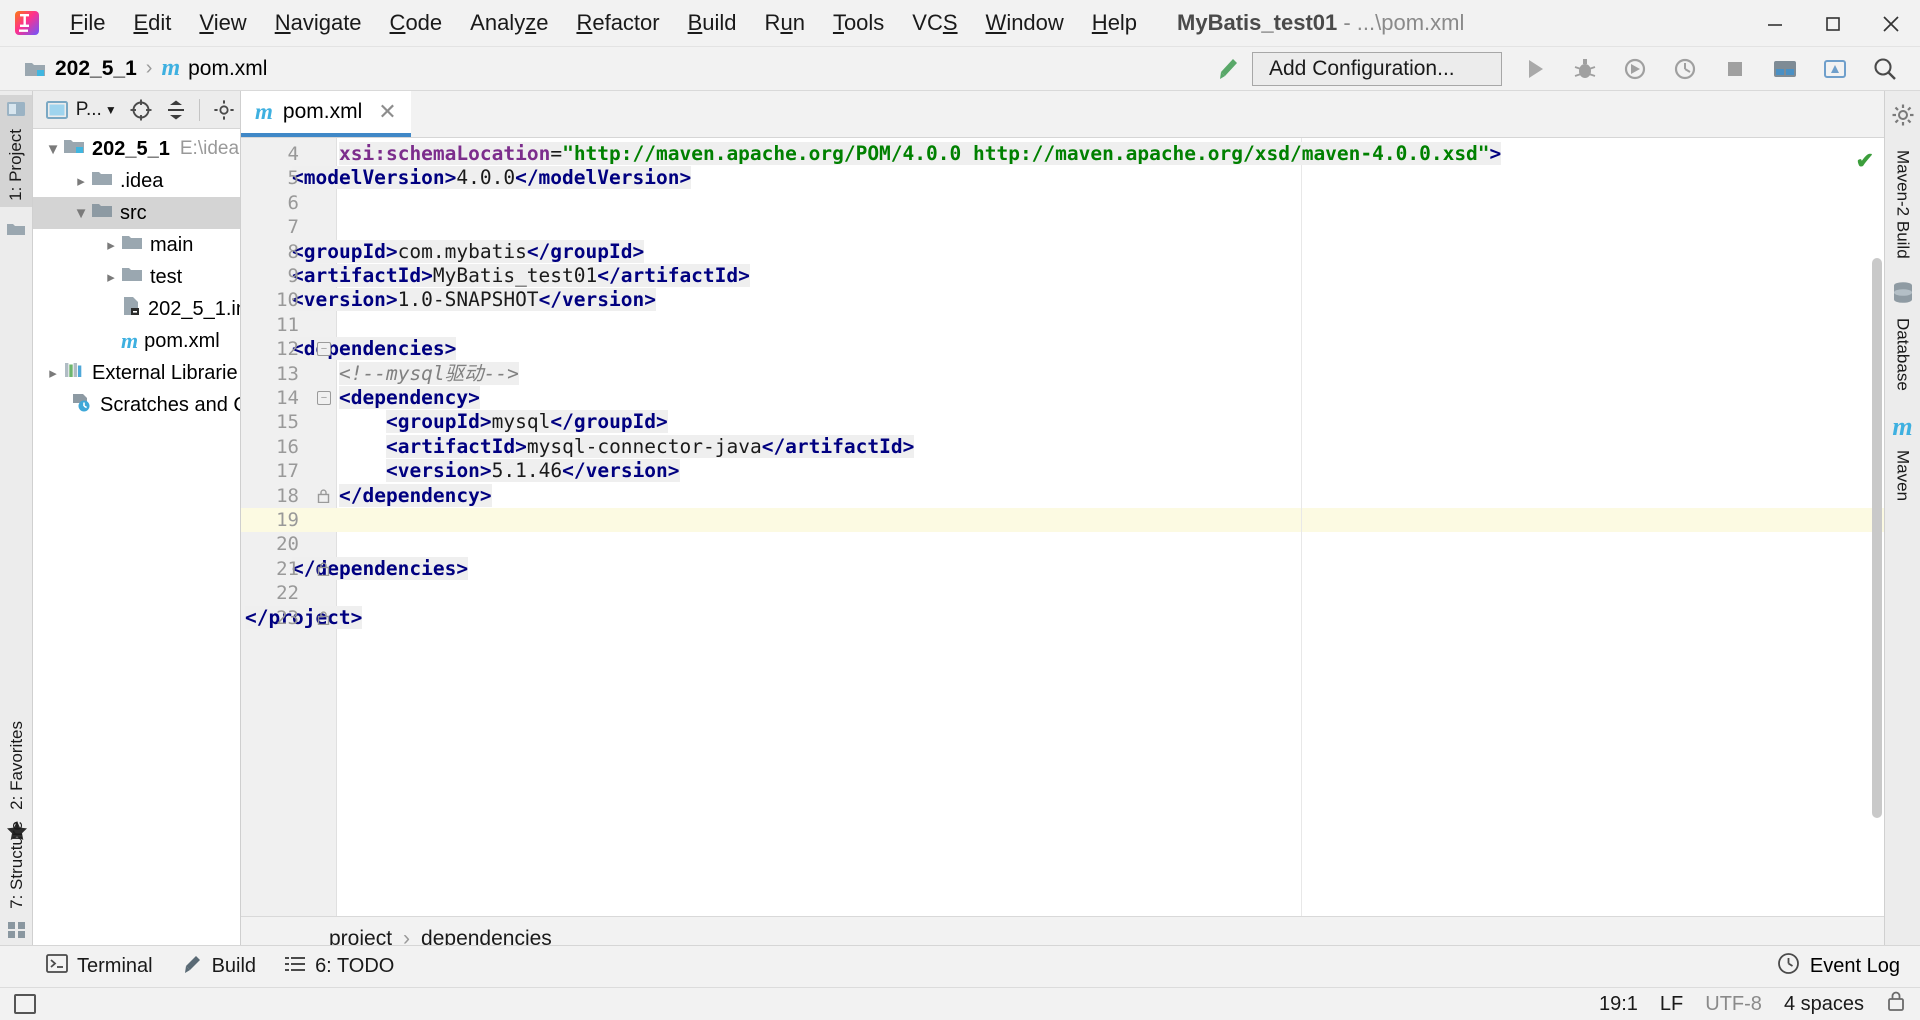 The width and height of the screenshot is (1920, 1020). Describe the element at coordinates (1788, 966) in the screenshot. I see `event-log-icon` at that location.